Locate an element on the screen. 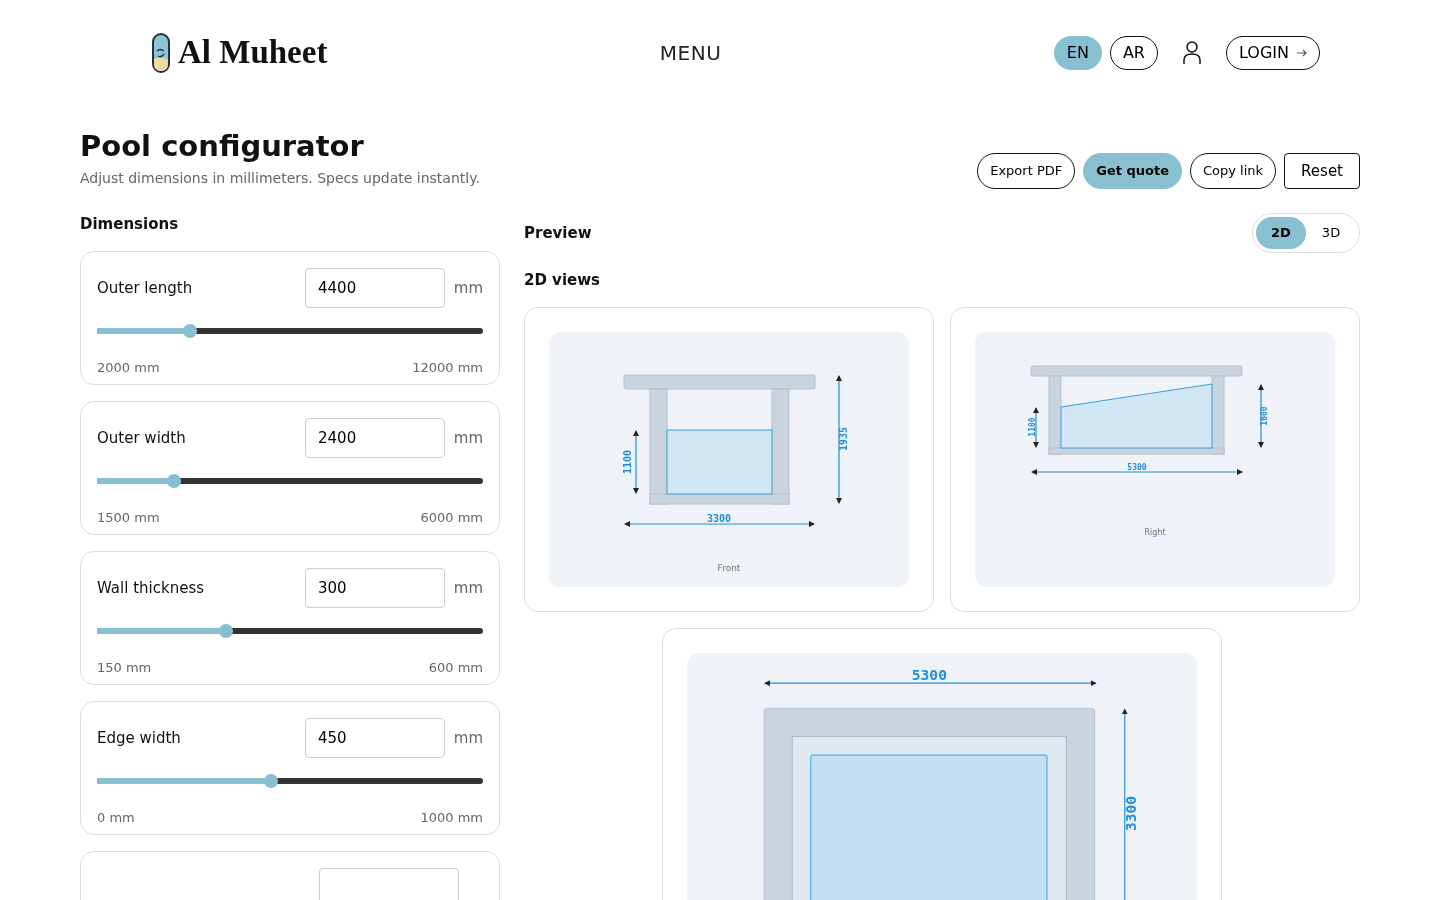 This screenshot has width=1440, height=900. range-max: 1000 mm is located at coordinates (451, 818).